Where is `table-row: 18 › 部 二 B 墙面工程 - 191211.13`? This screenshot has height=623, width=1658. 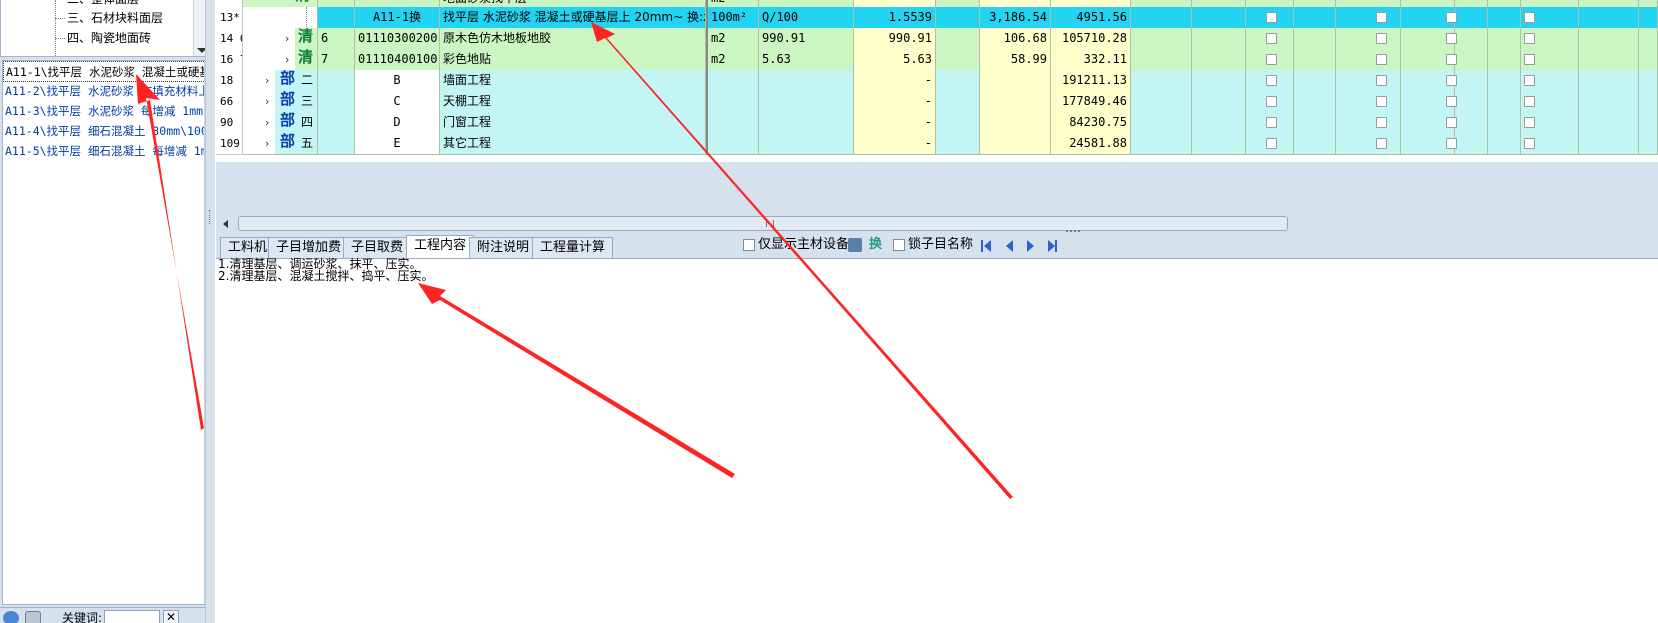
table-row: 18 › 部 二 B 墙面工程 - 191211.13 is located at coordinates (937, 81).